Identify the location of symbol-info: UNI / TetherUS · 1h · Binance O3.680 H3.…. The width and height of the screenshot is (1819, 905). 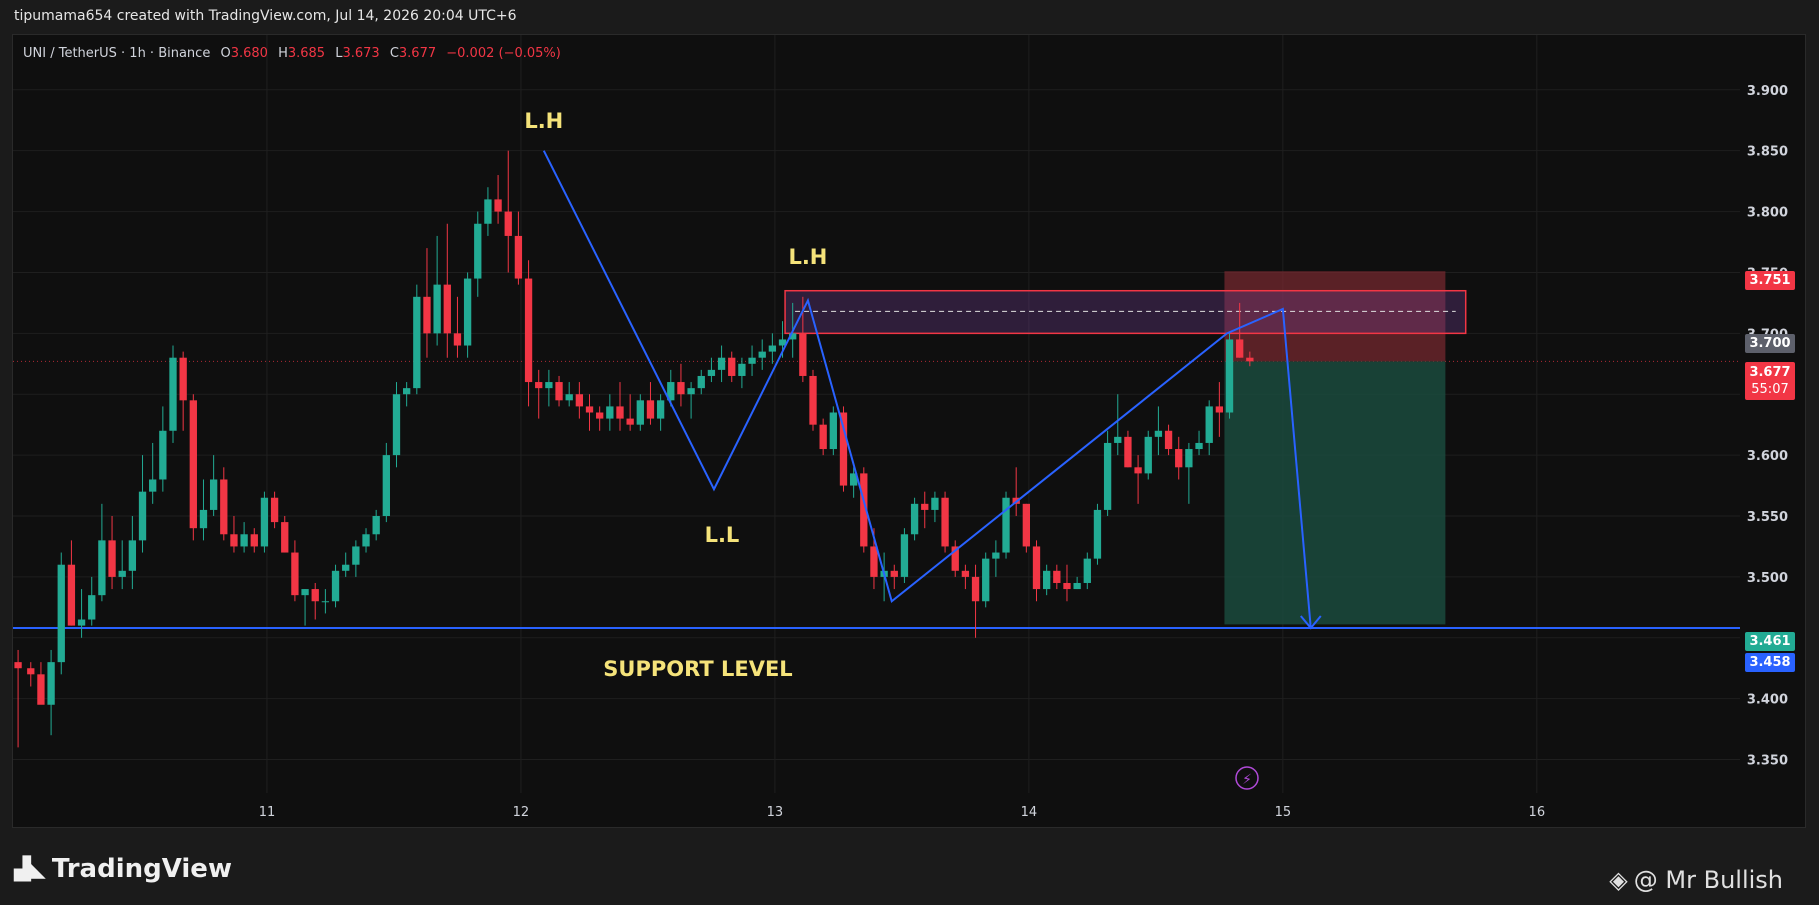
(292, 53).